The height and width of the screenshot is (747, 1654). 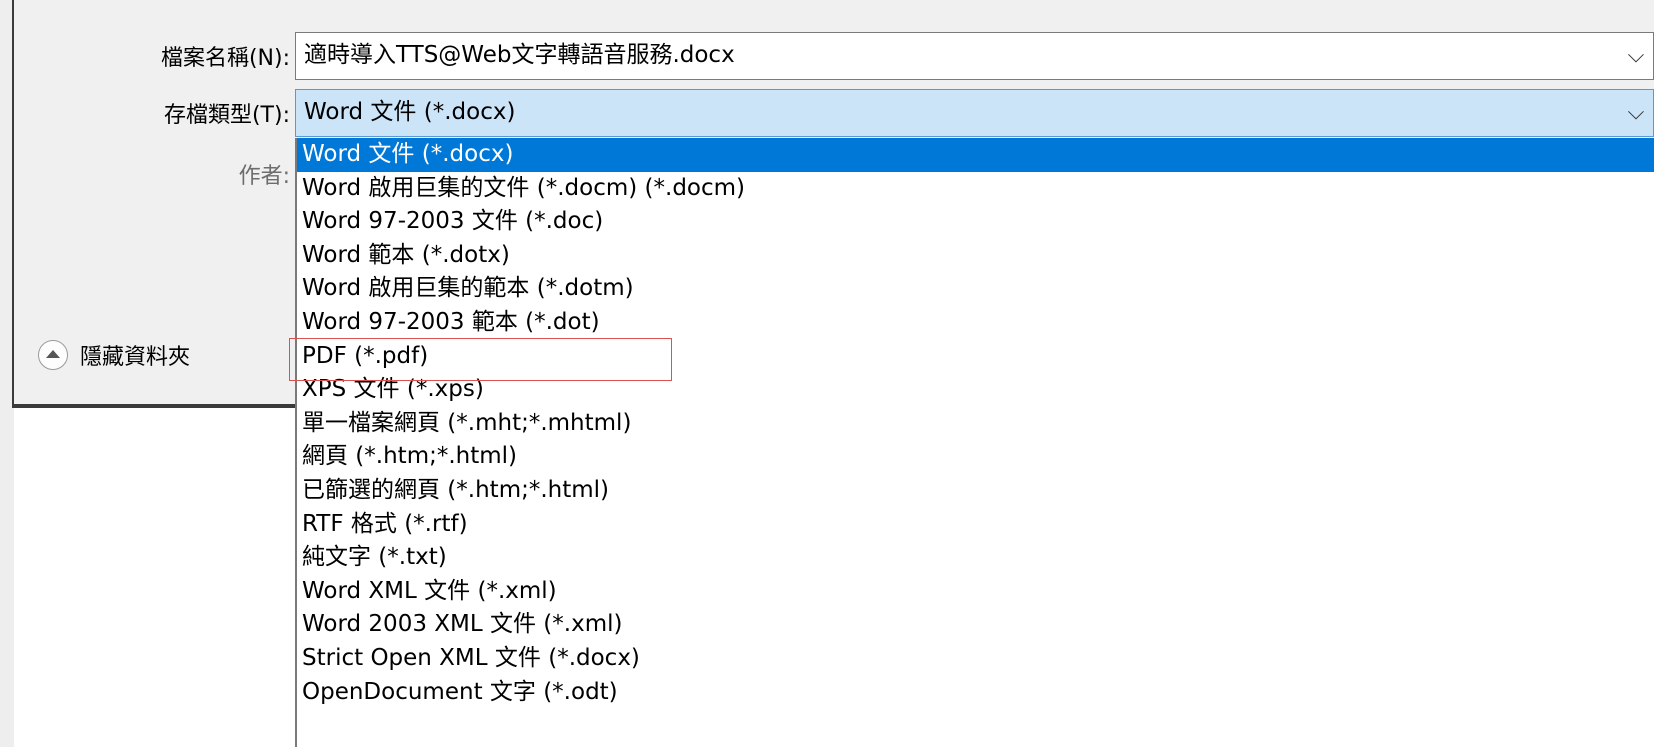 What do you see at coordinates (975, 323) in the screenshot?
I see `dropdown-option-dot: Word 97-2003 範本 (*.dot)` at bounding box center [975, 323].